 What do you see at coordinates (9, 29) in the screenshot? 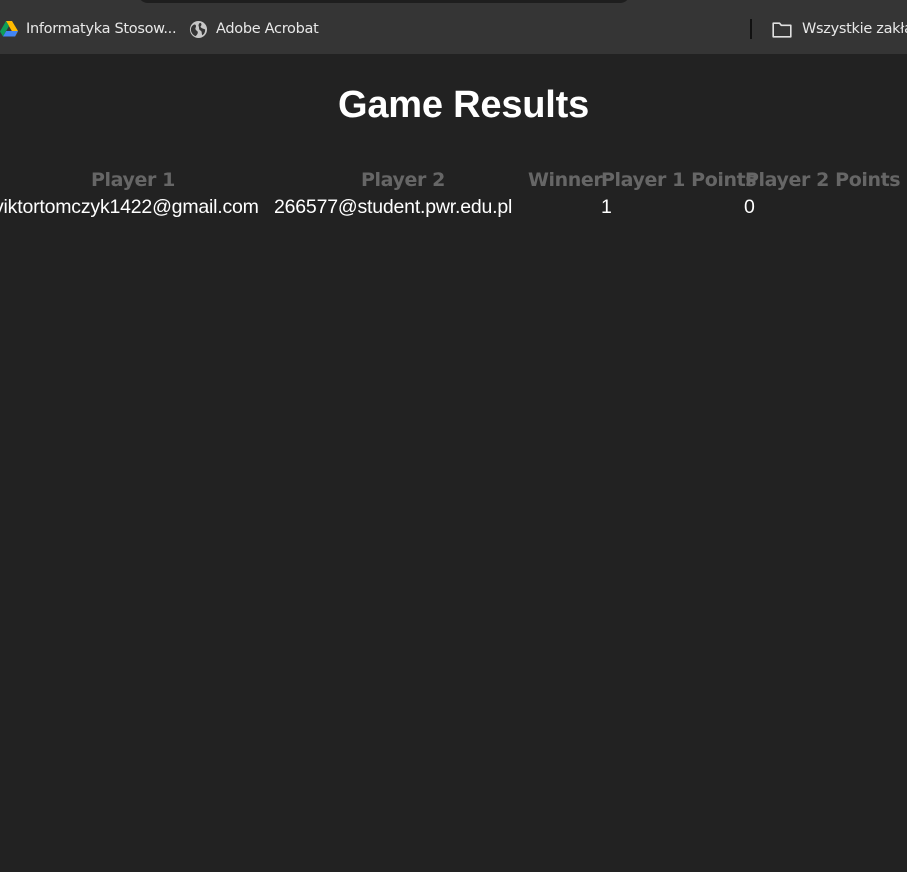
I see `google-drive-icon` at bounding box center [9, 29].